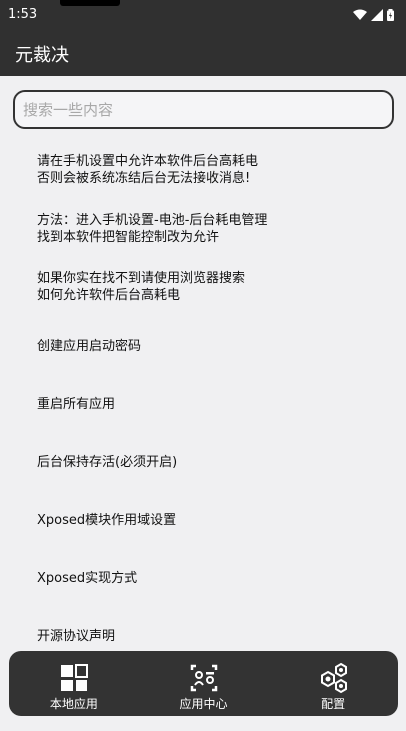 The height and width of the screenshot is (731, 406). I want to click on nav-config: 配置, so click(333, 683).